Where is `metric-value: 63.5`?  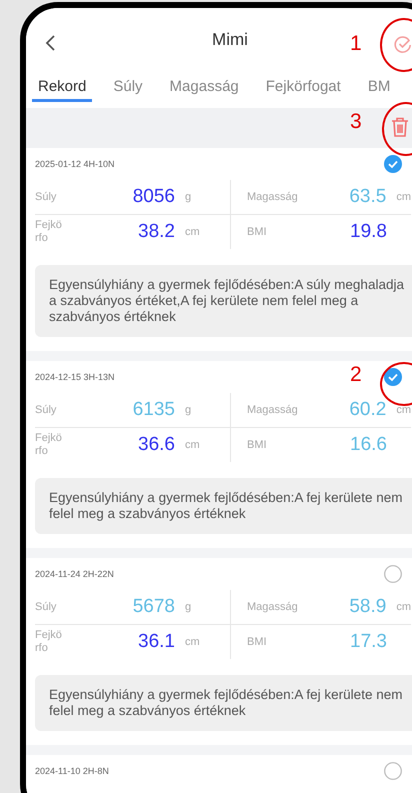
metric-value: 63.5 is located at coordinates (367, 197).